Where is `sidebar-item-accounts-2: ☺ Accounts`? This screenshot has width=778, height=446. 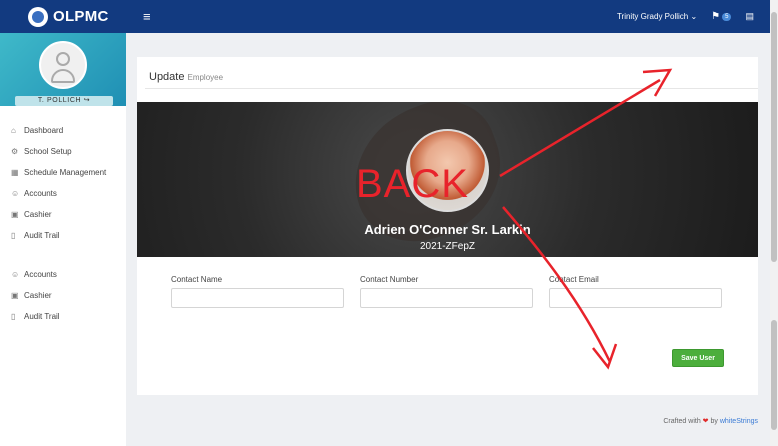
sidebar-item-accounts-2: ☺ Accounts is located at coordinates (63, 274).